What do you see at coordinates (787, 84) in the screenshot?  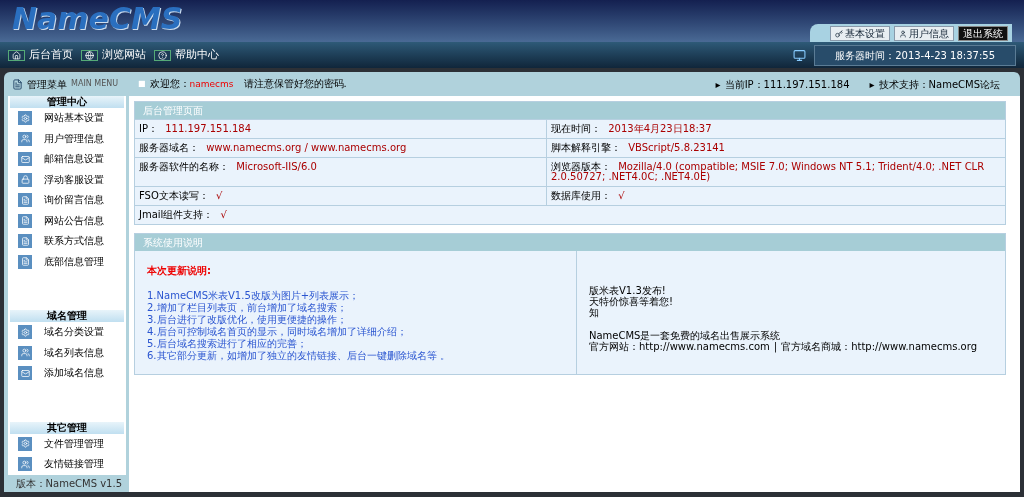 I see `current-ip: 当前IP：111.197.151.184` at bounding box center [787, 84].